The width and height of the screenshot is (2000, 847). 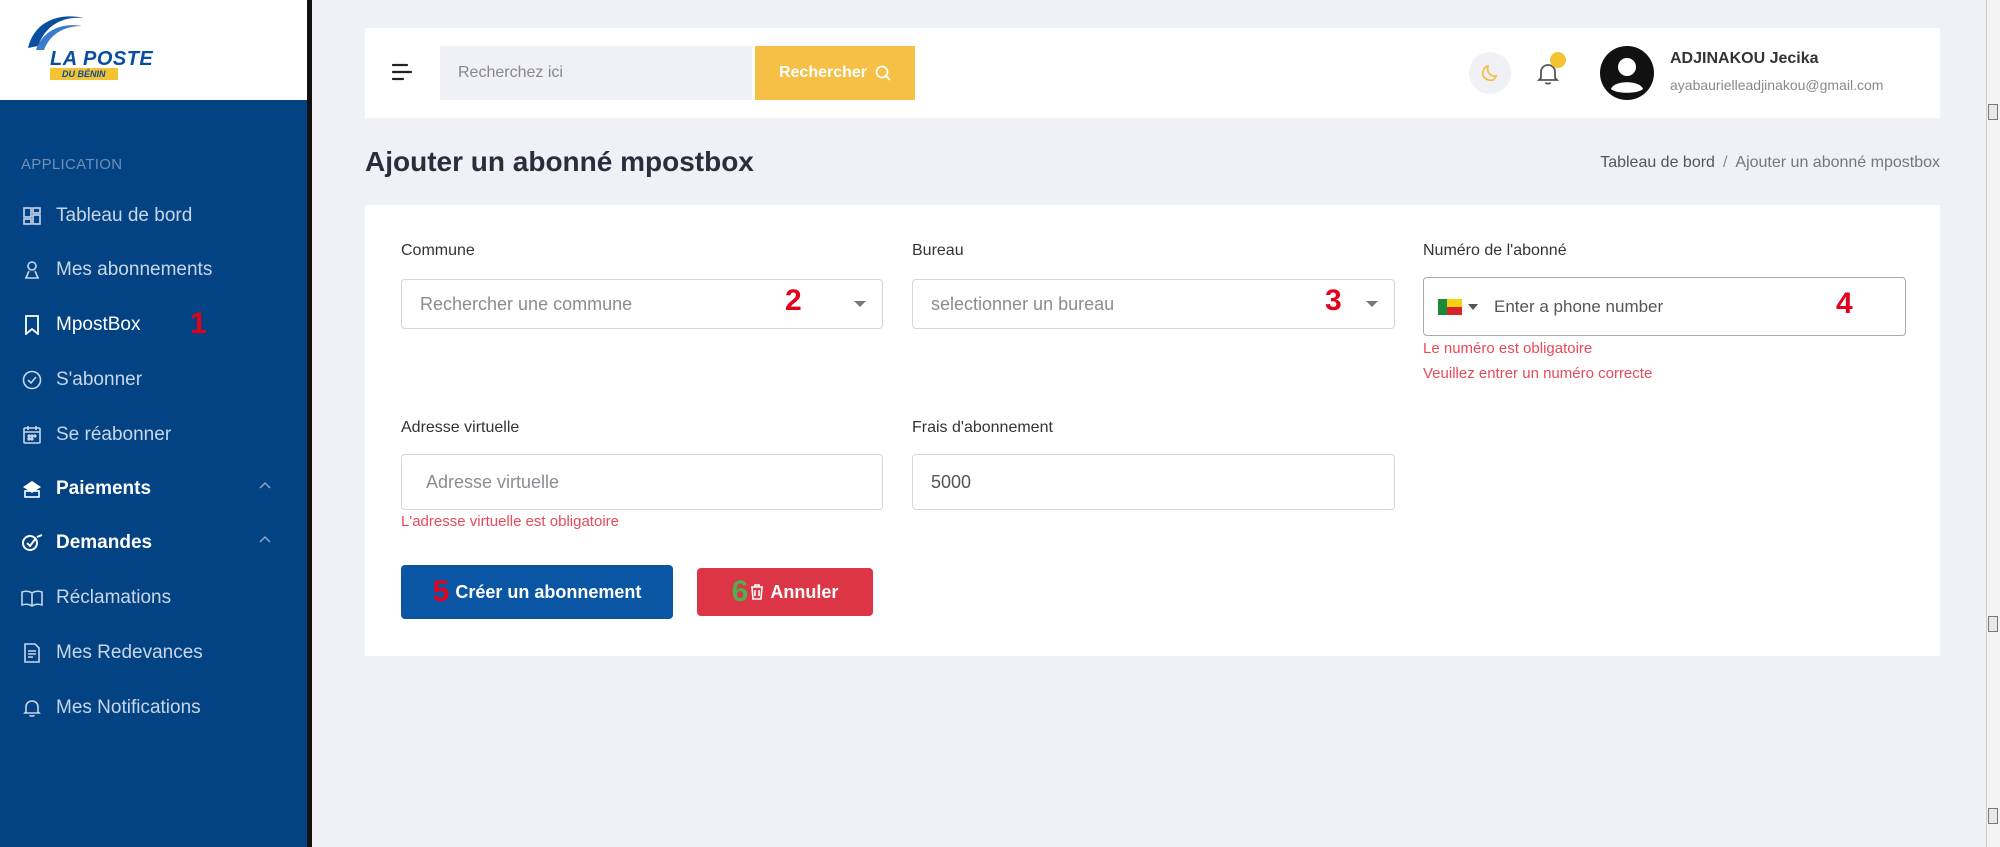 I want to click on phone-error-required: Le numéro est obligatoire, so click(x=1508, y=348).